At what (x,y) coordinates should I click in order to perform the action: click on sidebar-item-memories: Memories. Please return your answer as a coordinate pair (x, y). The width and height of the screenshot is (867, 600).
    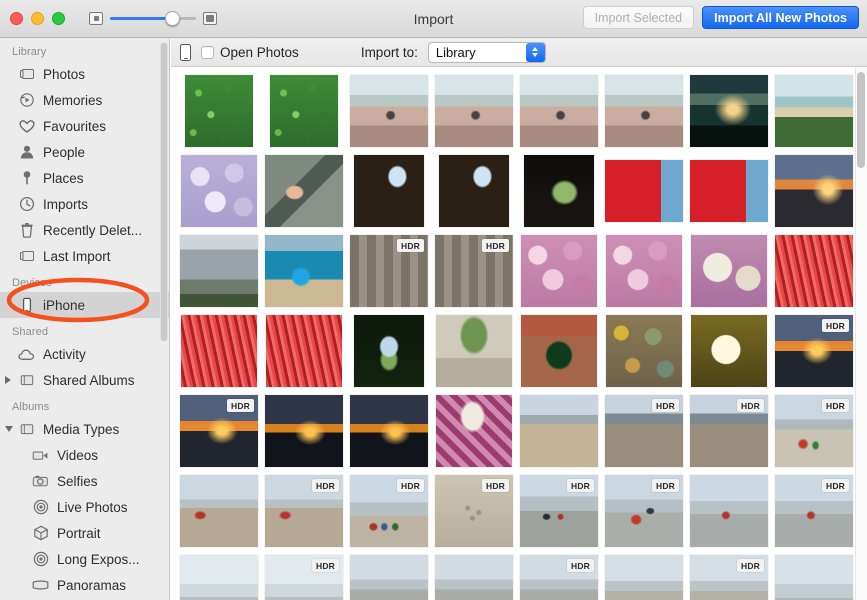
    Looking at the image, I should click on (84, 100).